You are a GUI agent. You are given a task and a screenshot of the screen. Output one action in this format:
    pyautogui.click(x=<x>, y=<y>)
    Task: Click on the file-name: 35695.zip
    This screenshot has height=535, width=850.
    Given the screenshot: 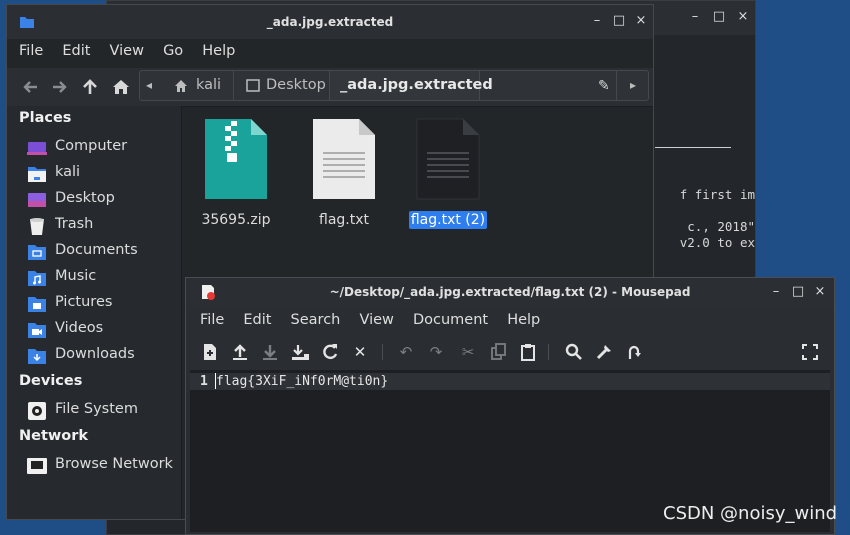 What is the action you would take?
    pyautogui.click(x=236, y=220)
    